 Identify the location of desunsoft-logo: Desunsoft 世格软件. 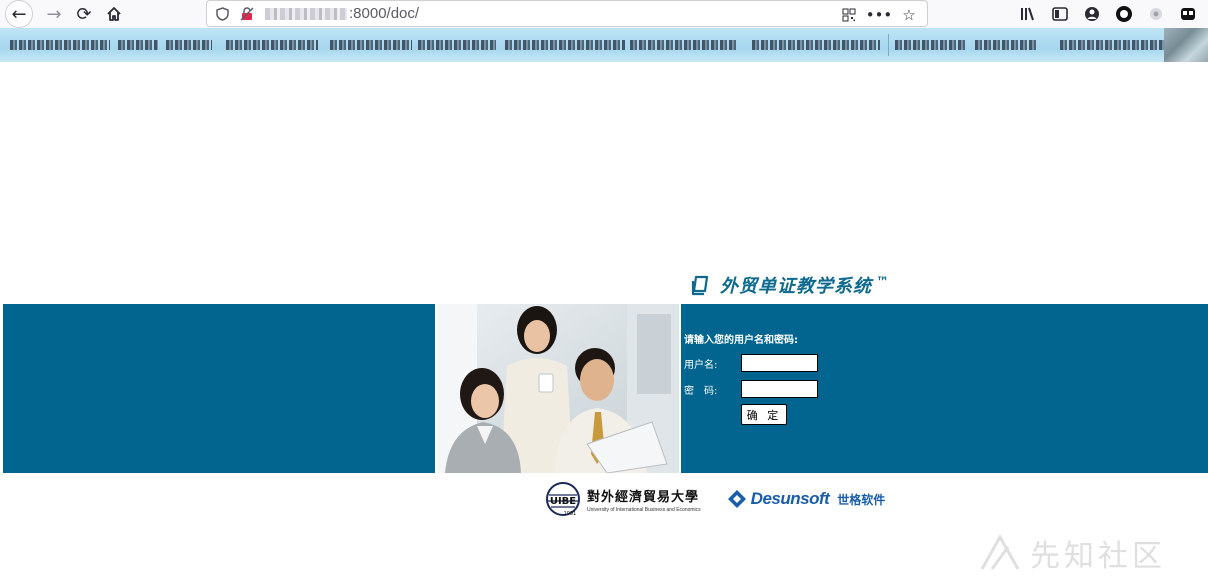
(806, 499).